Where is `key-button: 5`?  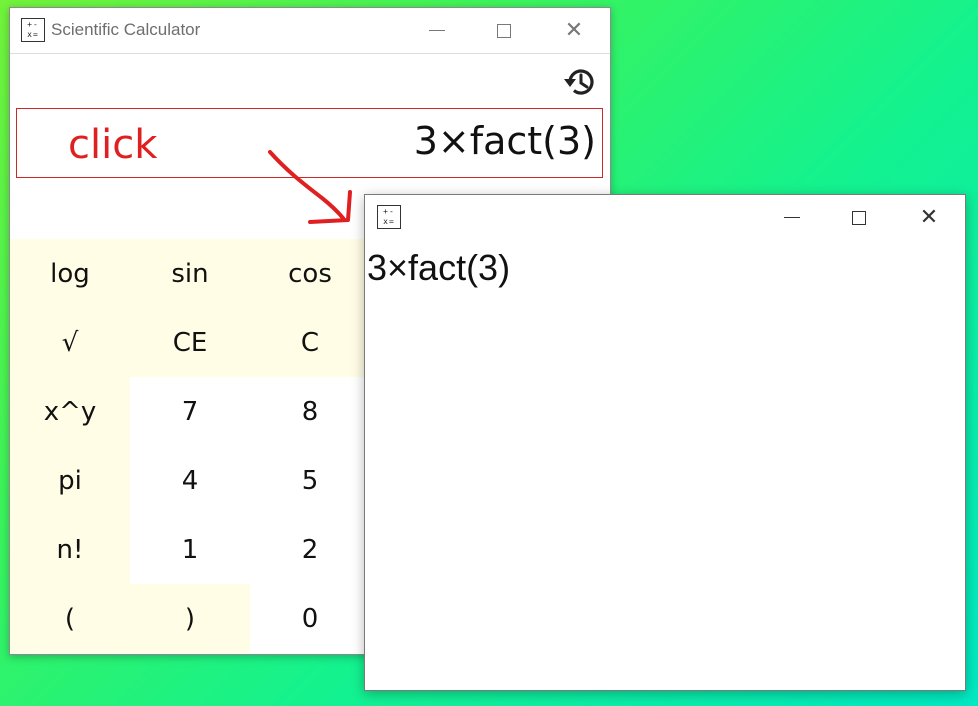
key-button: 5 is located at coordinates (310, 480).